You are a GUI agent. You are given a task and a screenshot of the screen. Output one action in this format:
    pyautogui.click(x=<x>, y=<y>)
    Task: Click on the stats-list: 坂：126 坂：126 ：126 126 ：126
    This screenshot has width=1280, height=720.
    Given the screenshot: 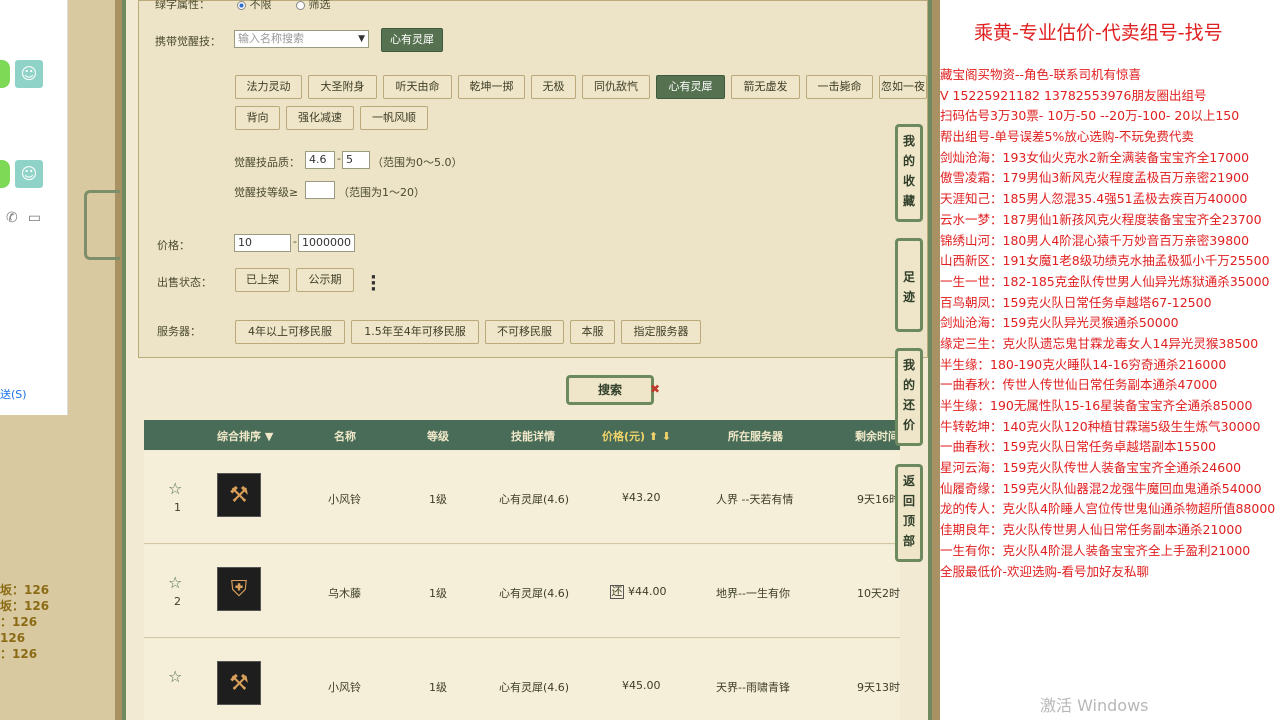 What is the action you would take?
    pyautogui.click(x=30, y=622)
    